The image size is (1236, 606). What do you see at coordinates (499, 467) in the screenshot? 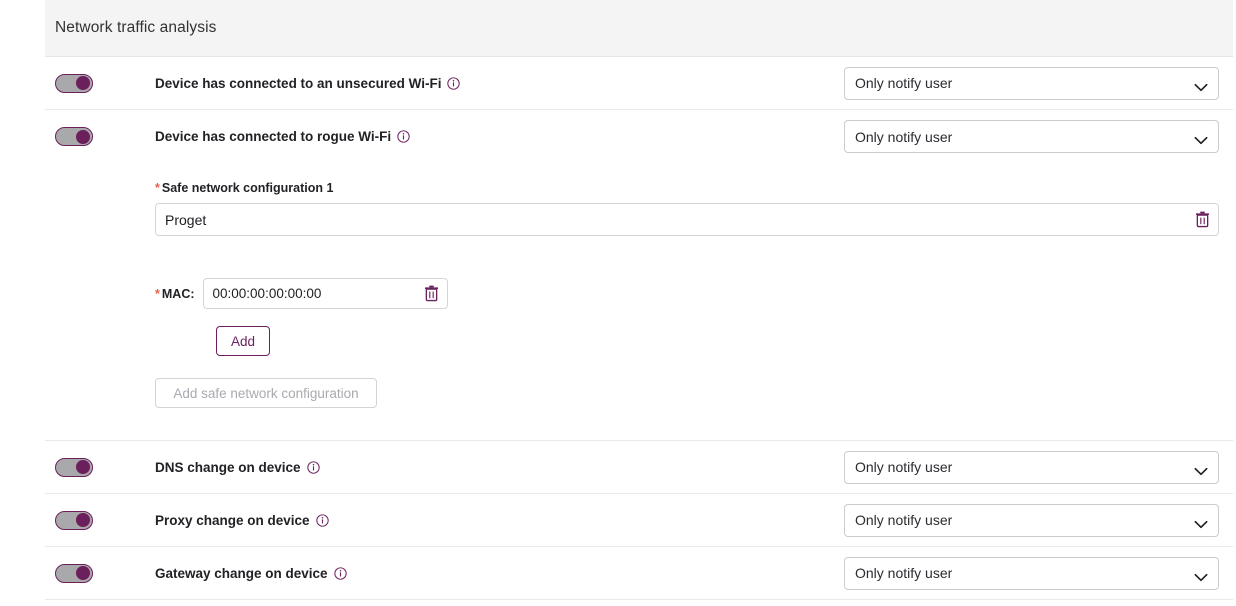
I see `label-cell: DNS change on device` at bounding box center [499, 467].